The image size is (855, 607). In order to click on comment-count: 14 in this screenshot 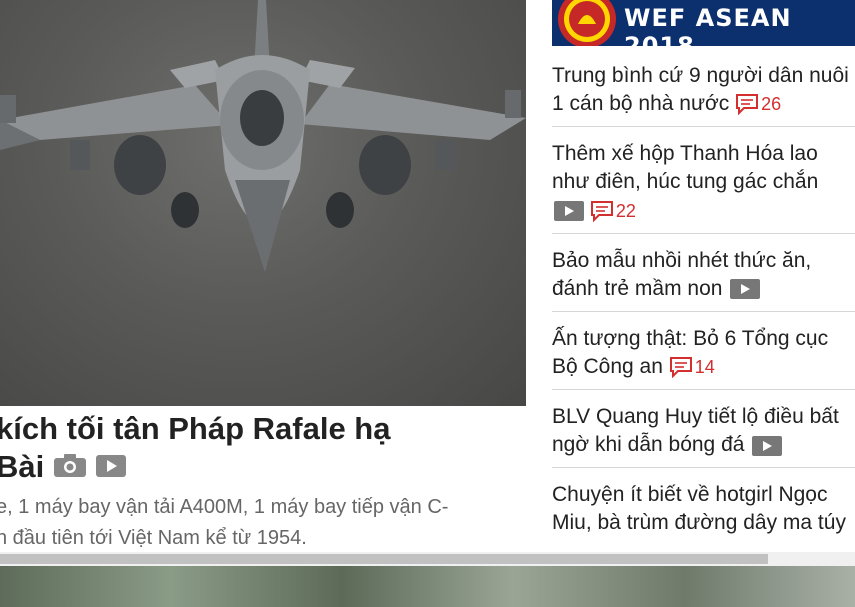, I will do `click(692, 367)`.